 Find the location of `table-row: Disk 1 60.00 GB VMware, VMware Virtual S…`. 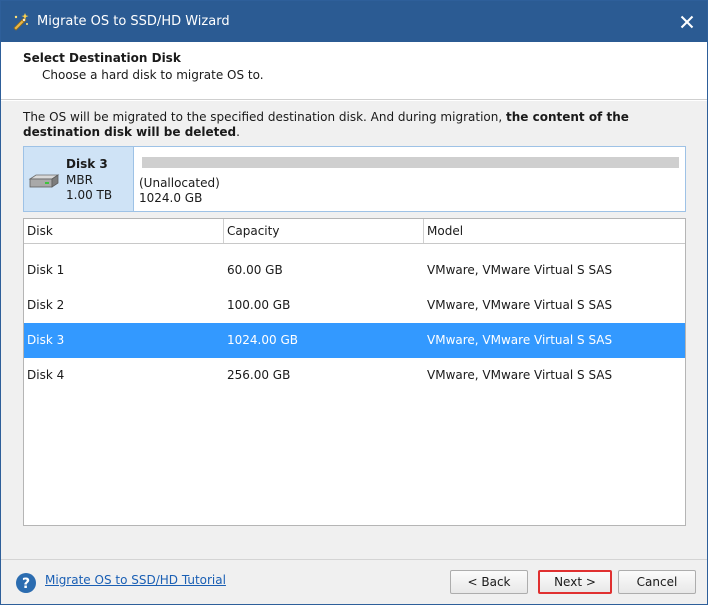

table-row: Disk 1 60.00 GB VMware, VMware Virtual S… is located at coordinates (354, 270).